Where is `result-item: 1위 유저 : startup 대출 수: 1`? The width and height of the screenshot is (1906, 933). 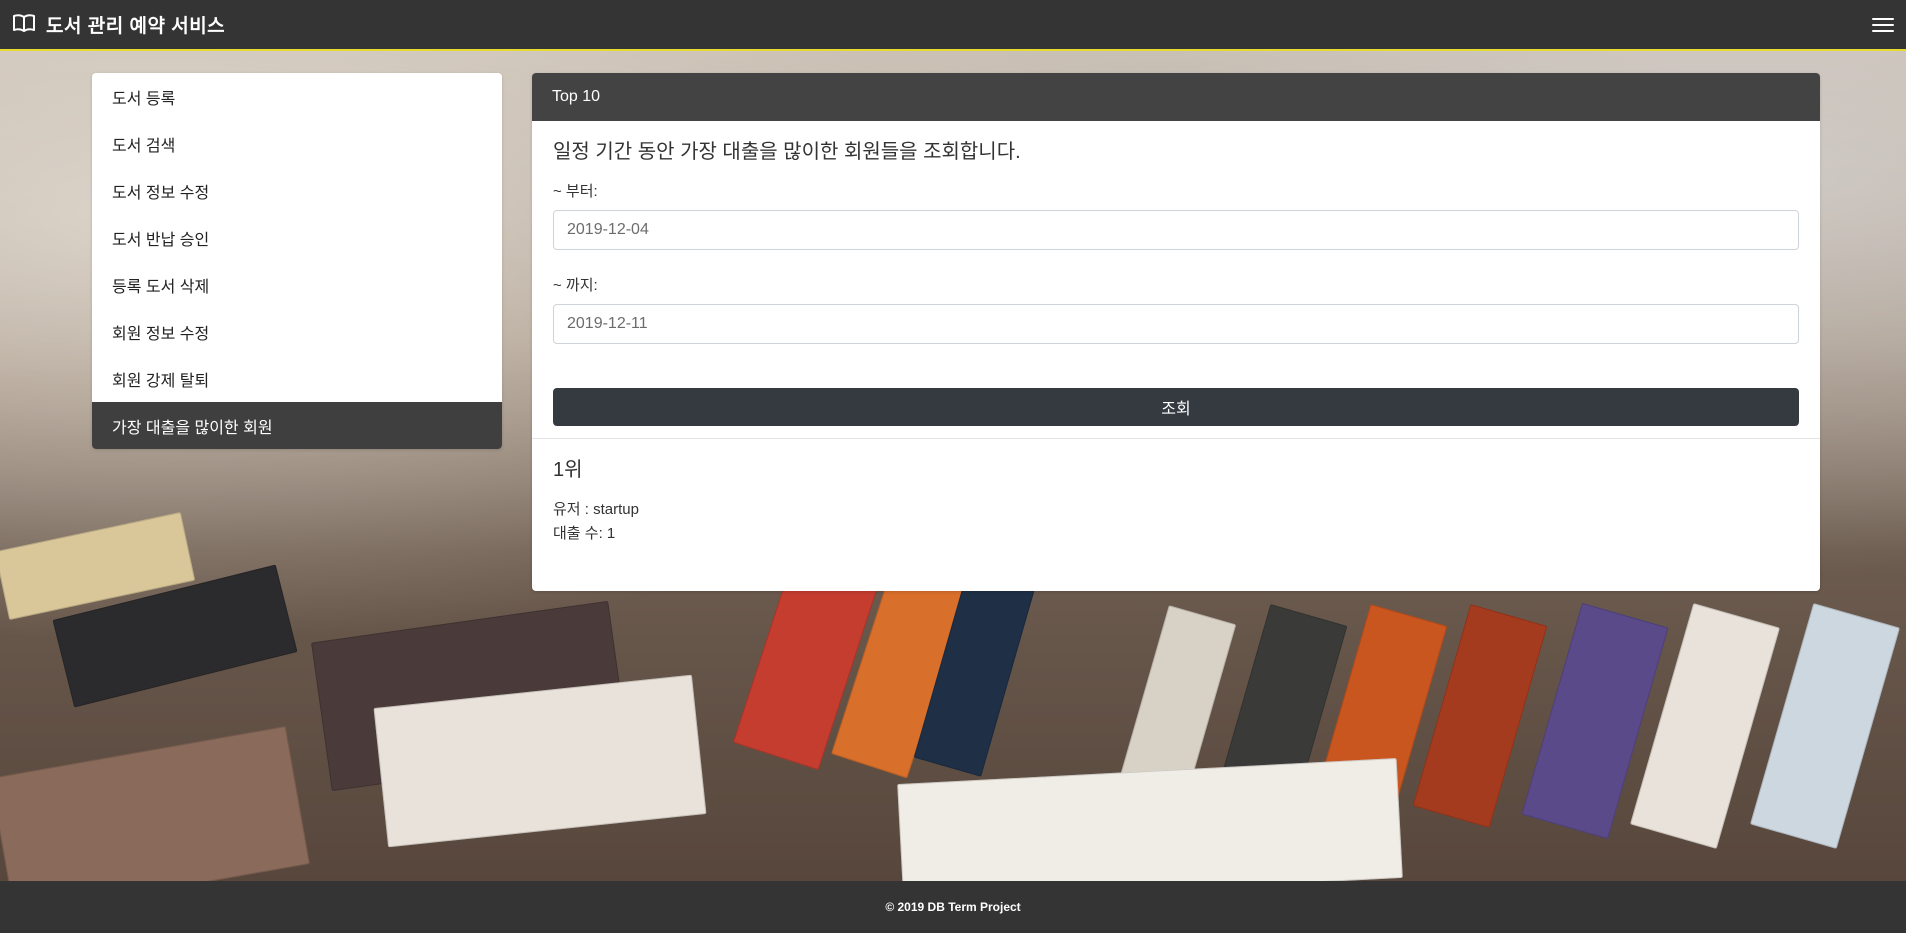
result-item: 1위 유저 : startup 대출 수: 1 is located at coordinates (1176, 492).